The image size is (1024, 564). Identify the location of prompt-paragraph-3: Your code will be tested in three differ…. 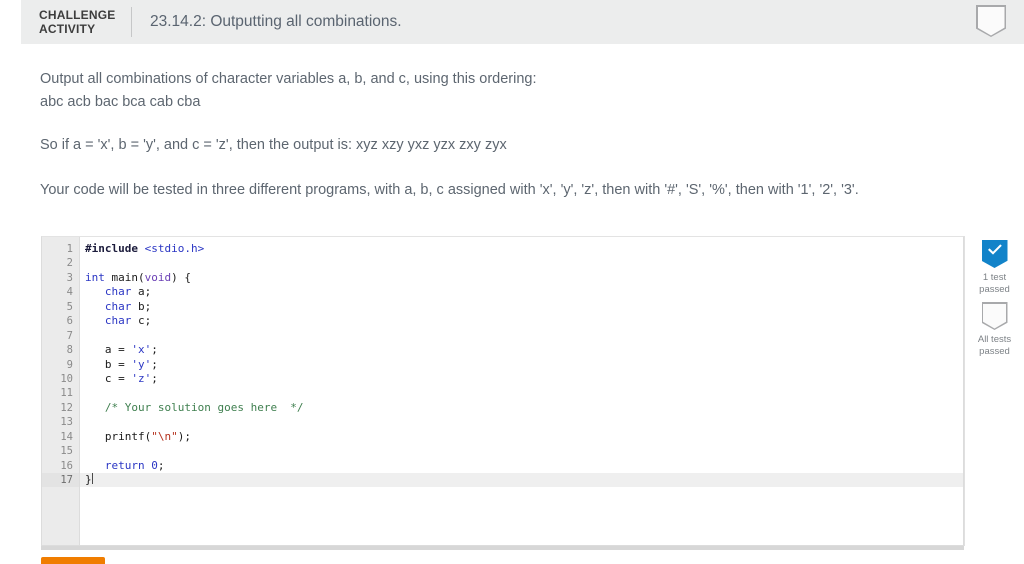
(449, 190).